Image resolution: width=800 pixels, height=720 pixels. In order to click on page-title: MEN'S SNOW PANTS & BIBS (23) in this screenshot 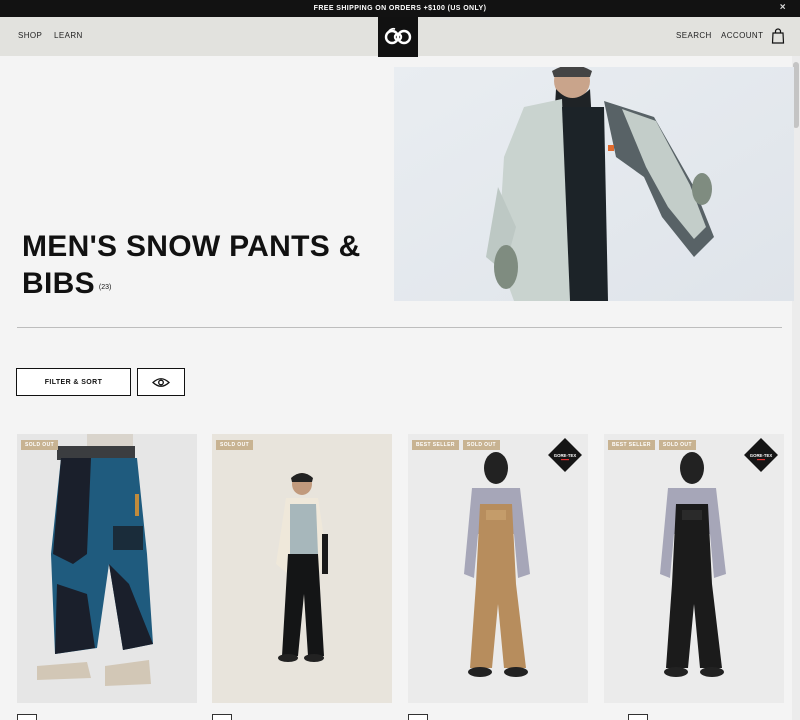, I will do `click(202, 265)`.